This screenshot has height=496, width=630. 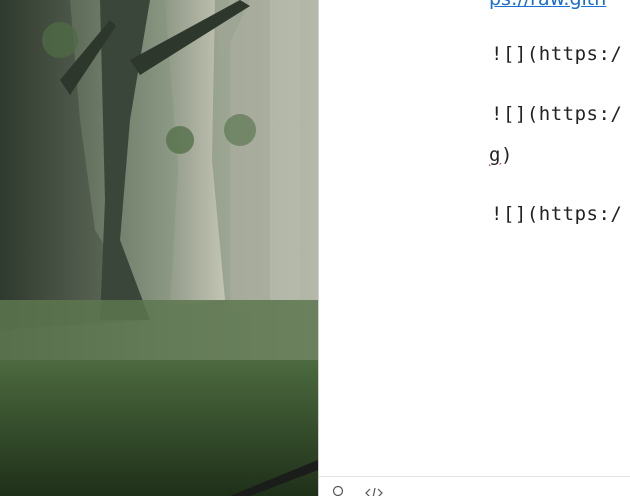 I want to click on closing-paren: ), so click(x=506, y=155).